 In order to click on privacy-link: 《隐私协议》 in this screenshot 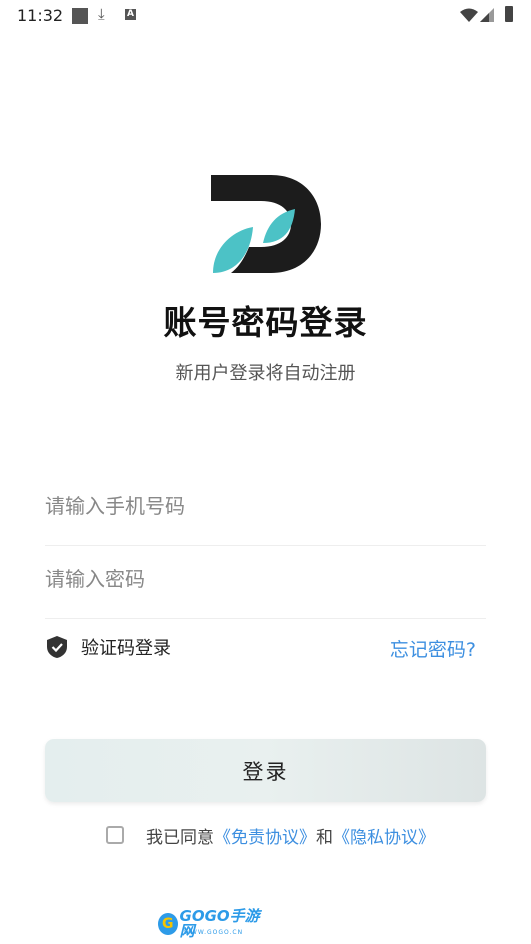, I will do `click(384, 835)`.